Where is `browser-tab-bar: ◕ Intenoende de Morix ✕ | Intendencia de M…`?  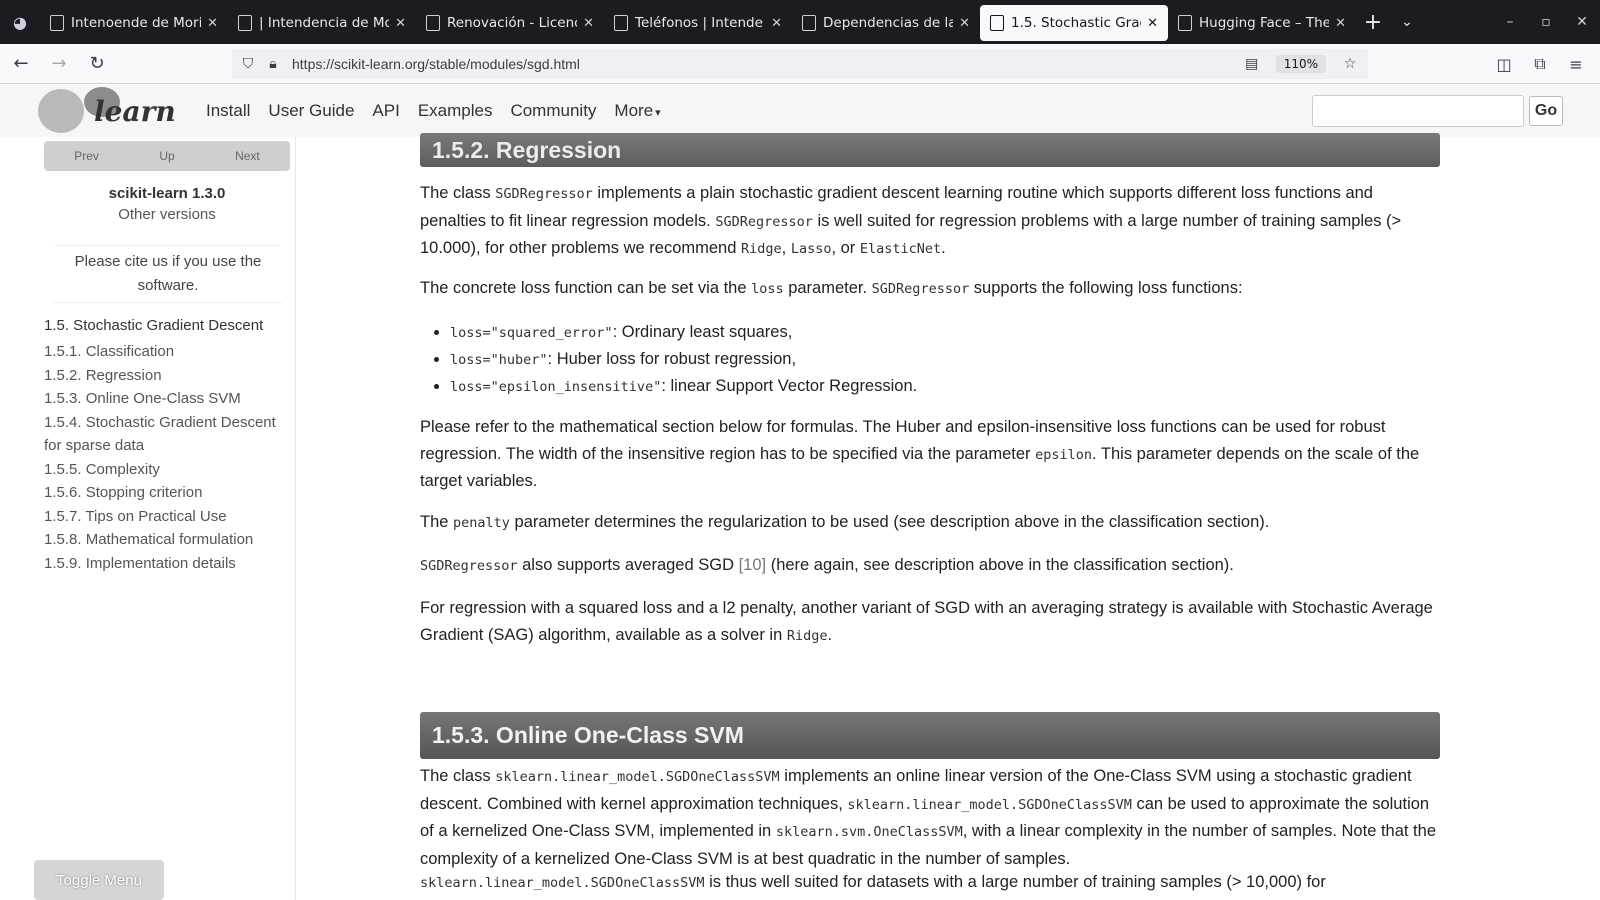
browser-tab-bar: ◕ Intenoende de Morix ✕ | Intendencia de M… is located at coordinates (800, 22).